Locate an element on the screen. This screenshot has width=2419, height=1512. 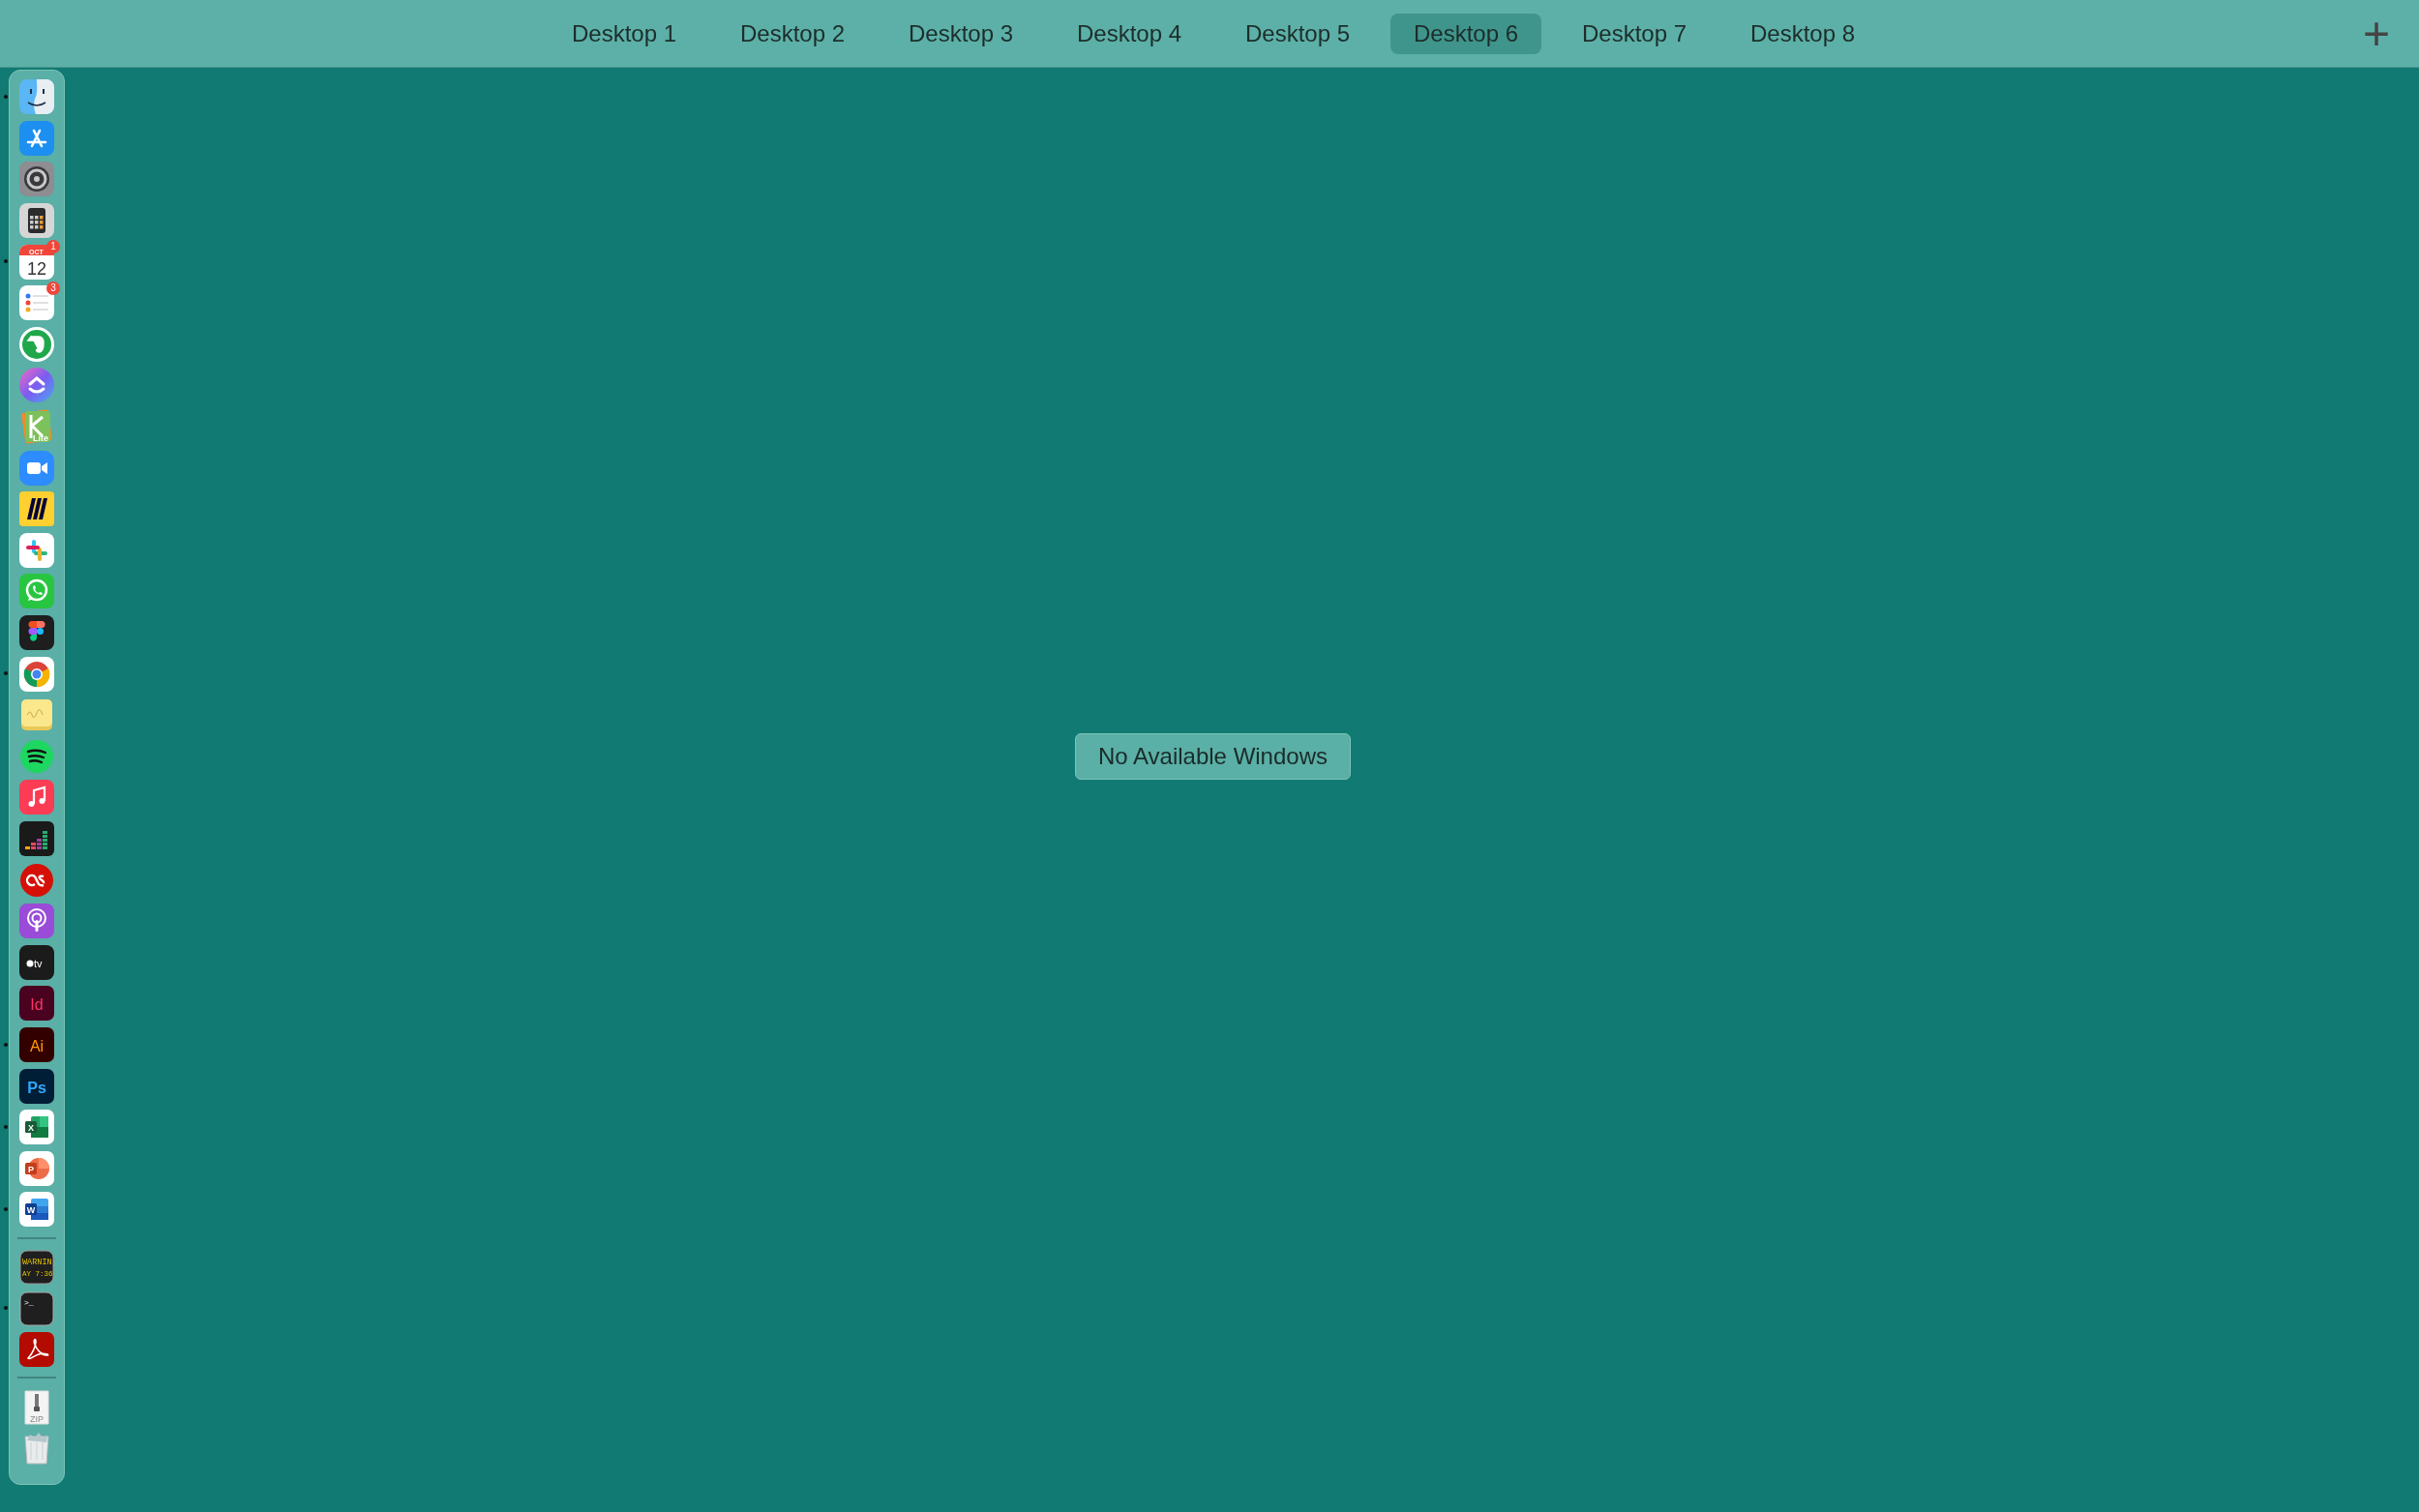
desktop-tab: Desktop 8 is located at coordinates (1802, 34).